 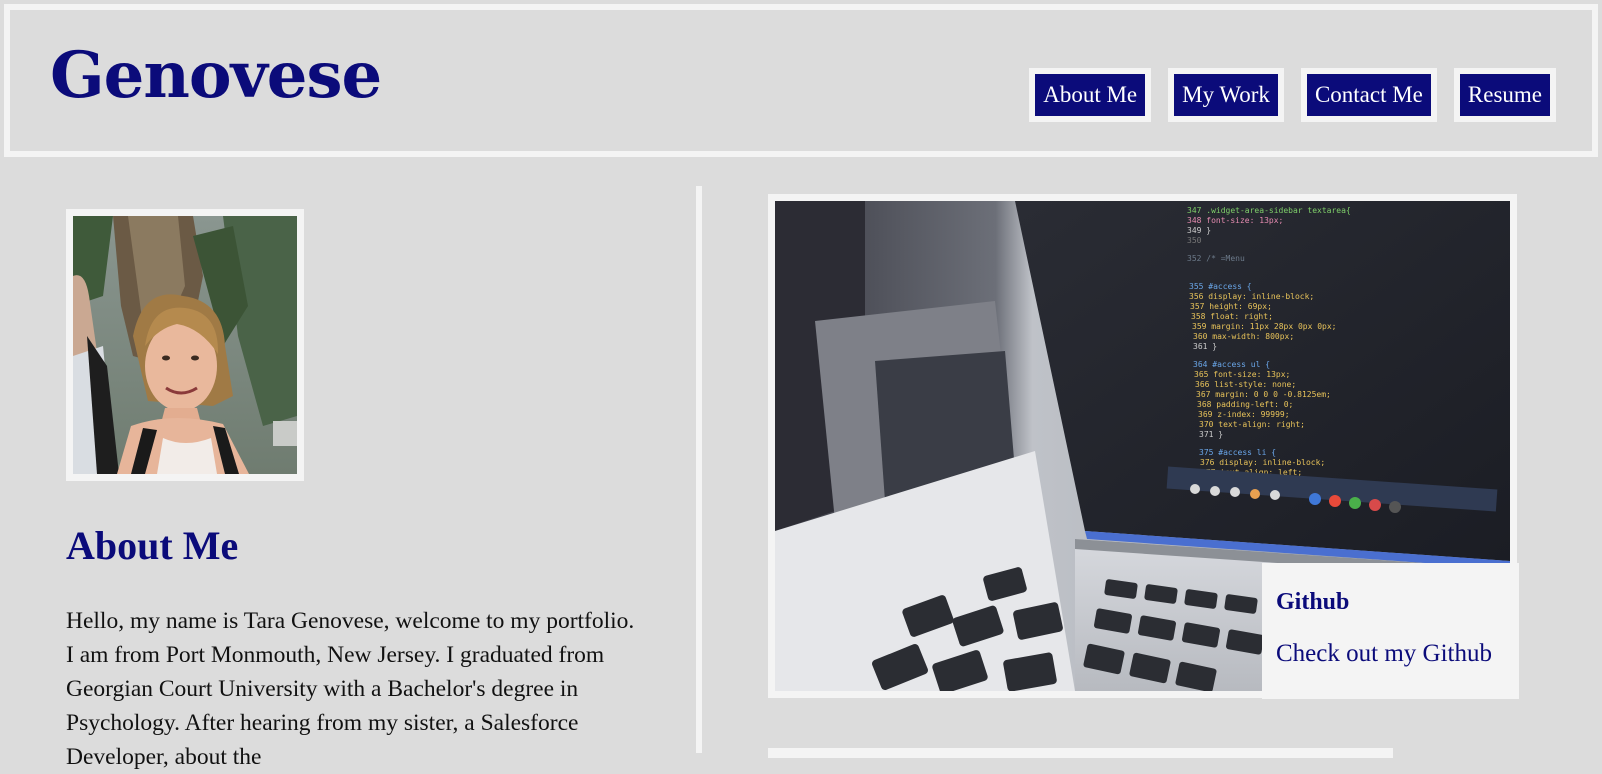 What do you see at coordinates (1199, 230) in the screenshot?
I see `code-line: 349 }` at bounding box center [1199, 230].